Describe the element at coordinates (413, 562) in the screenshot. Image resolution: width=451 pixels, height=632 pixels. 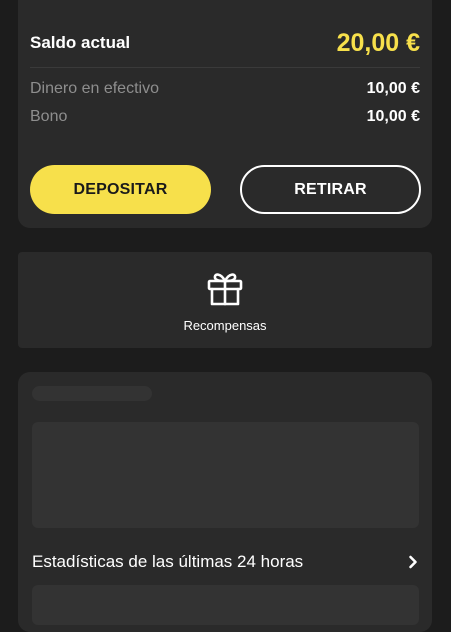
I see `chevron-right-icon` at that location.